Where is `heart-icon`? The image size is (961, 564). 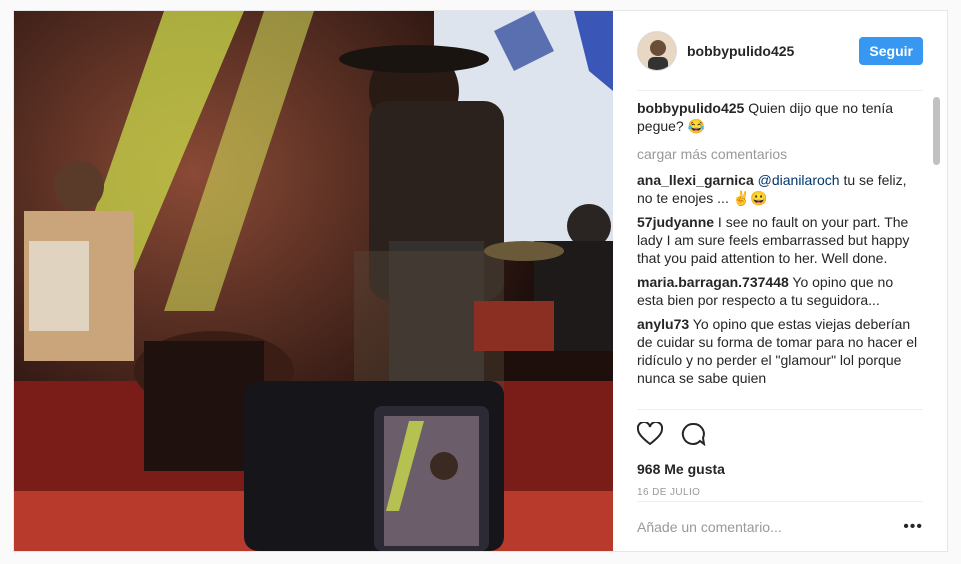
heart-icon is located at coordinates (650, 435).